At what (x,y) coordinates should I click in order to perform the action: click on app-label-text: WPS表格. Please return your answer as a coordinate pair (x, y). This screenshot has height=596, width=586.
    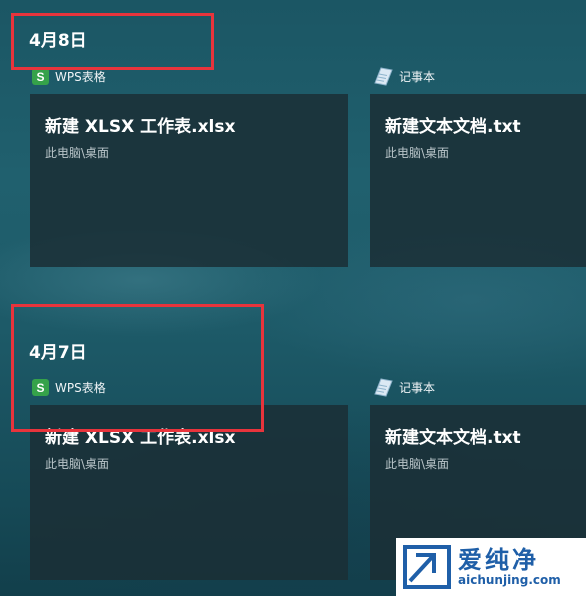
    Looking at the image, I should click on (80, 77).